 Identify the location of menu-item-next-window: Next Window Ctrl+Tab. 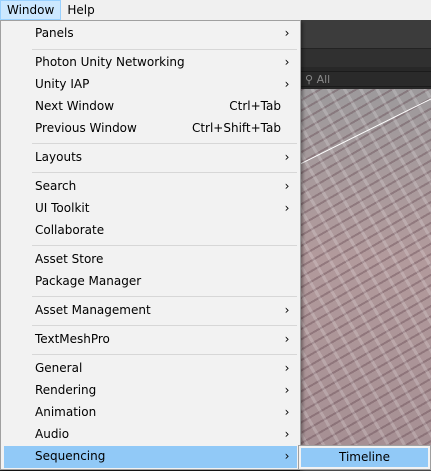
(150, 107).